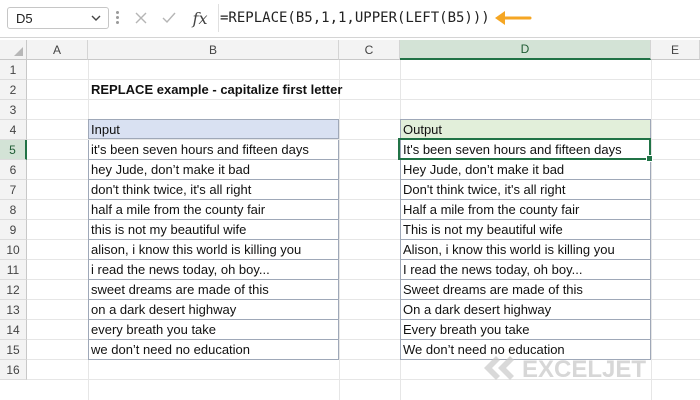 This screenshot has width=700, height=400. What do you see at coordinates (13, 50) in the screenshot?
I see `select-all-button` at bounding box center [13, 50].